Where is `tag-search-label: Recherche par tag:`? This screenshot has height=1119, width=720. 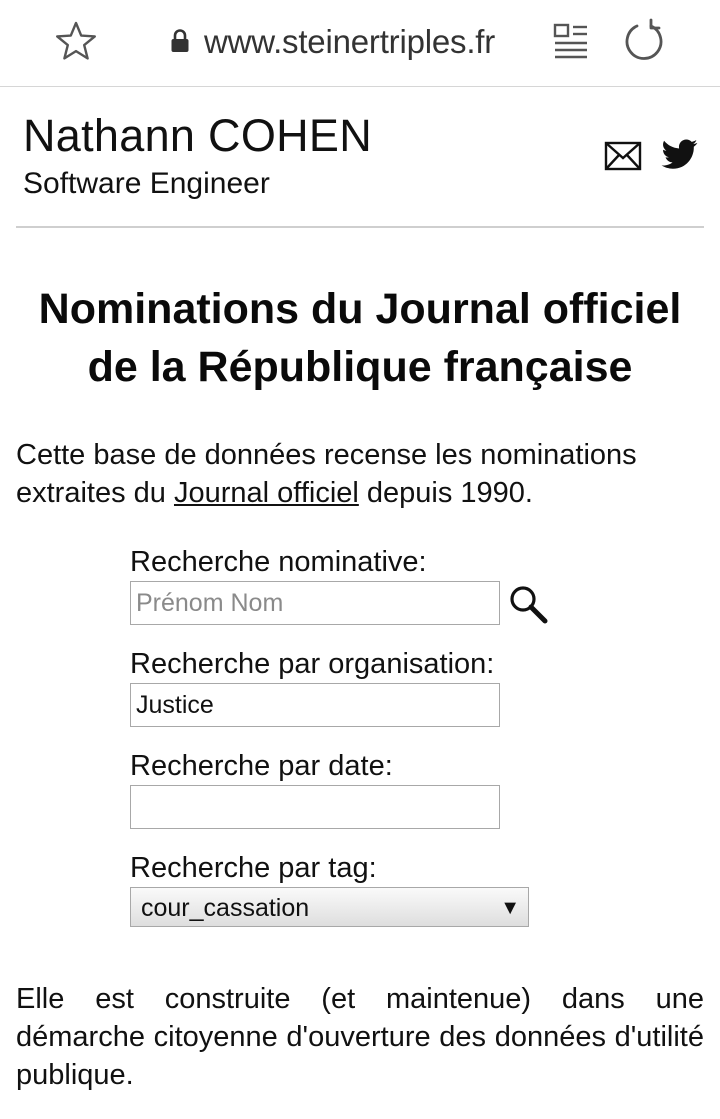
tag-search-label: Recherche par tag: is located at coordinates (253, 868).